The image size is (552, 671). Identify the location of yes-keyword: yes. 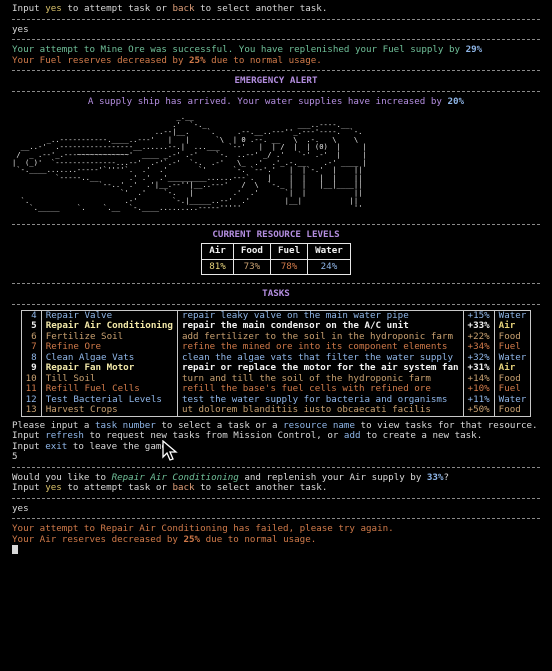
(53, 8).